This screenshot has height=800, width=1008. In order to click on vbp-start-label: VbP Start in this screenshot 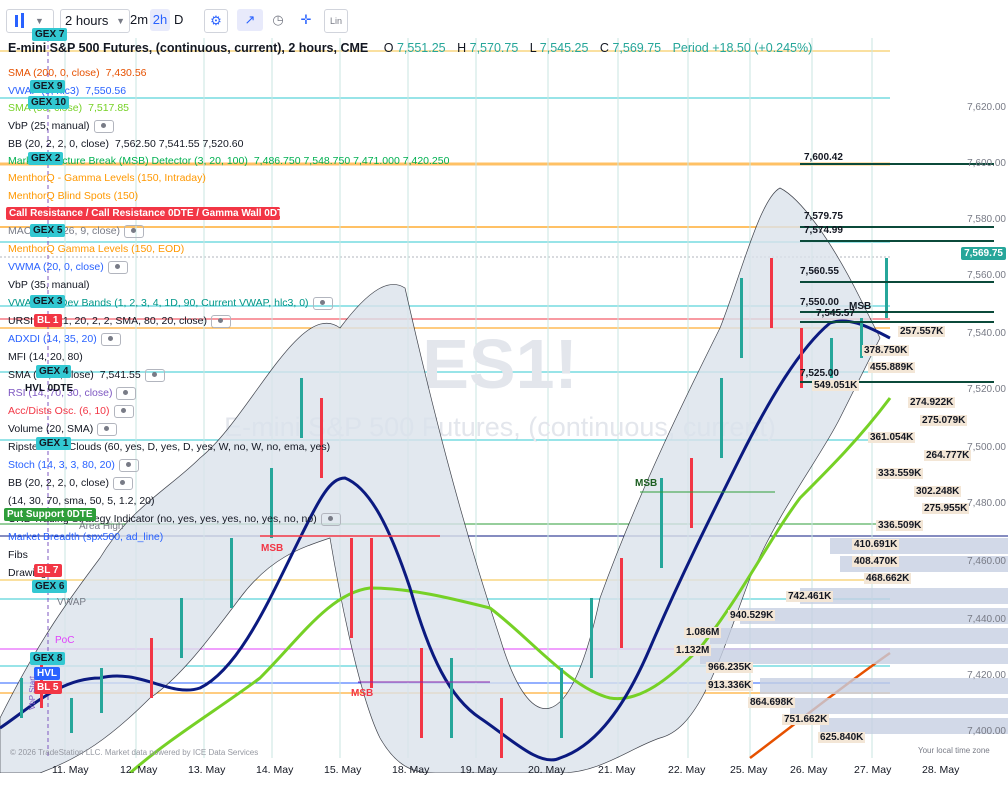, I will do `click(32, 692)`.